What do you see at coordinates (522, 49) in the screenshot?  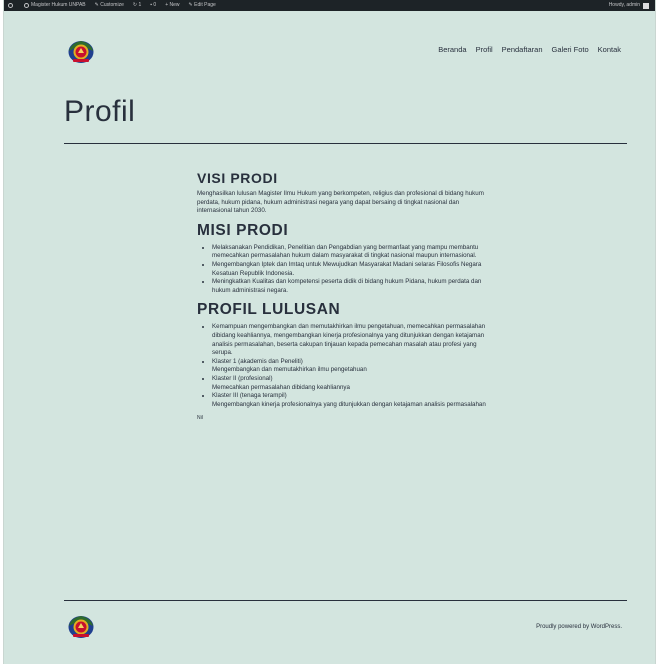 I see `nav-item-pendaftaran: Pendaftaran` at bounding box center [522, 49].